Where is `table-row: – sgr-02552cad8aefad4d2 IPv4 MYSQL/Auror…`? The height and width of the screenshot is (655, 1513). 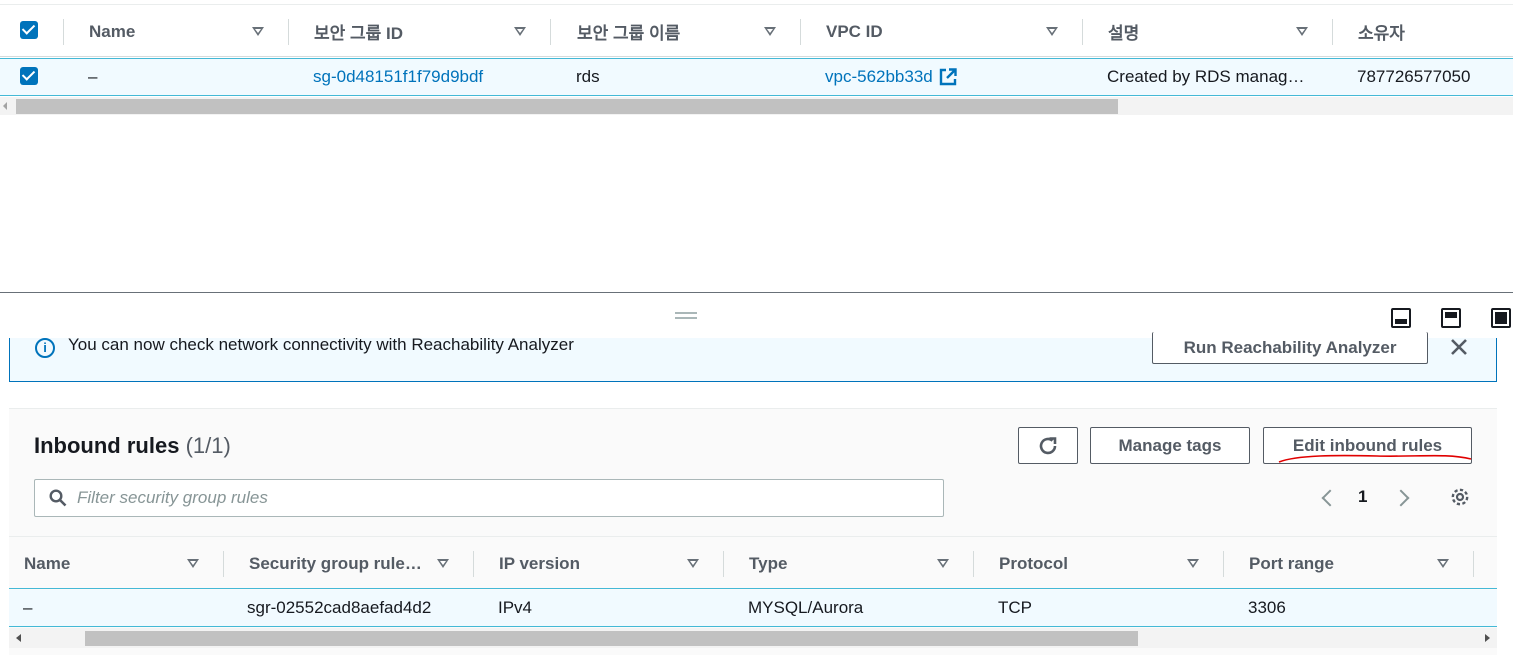
table-row: – sgr-02552cad8aefad4d2 IPv4 MYSQL/Auror… is located at coordinates (753, 608).